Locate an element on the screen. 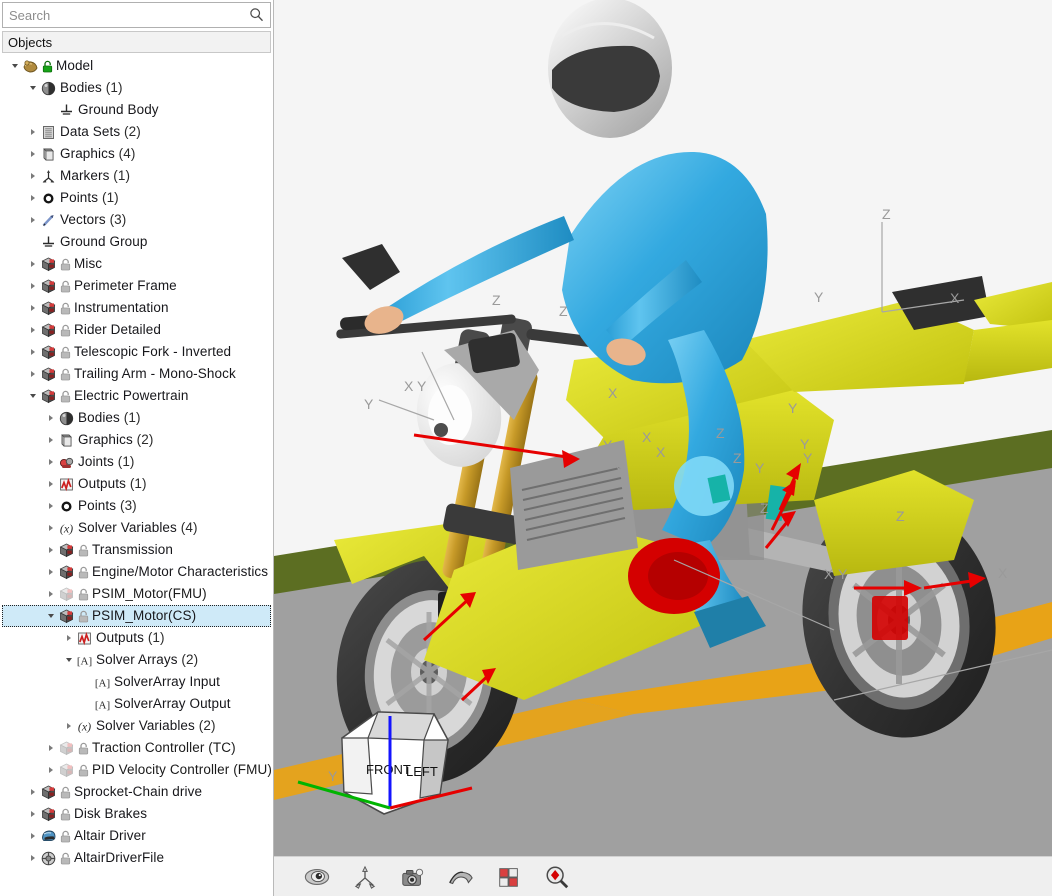 This screenshot has width=1052, height=896. tree-row: [A] SolverArray Output is located at coordinates (136, 704).